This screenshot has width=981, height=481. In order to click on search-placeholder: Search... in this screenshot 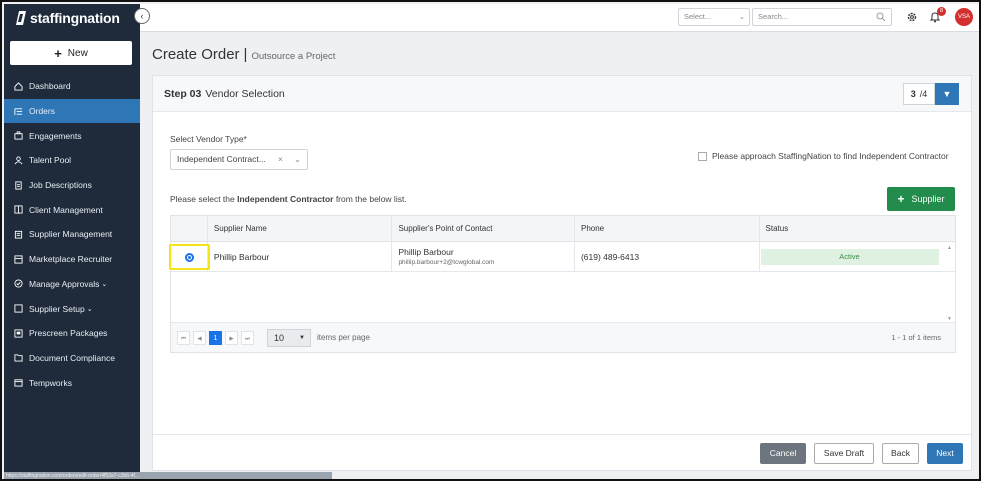, I will do `click(773, 16)`.